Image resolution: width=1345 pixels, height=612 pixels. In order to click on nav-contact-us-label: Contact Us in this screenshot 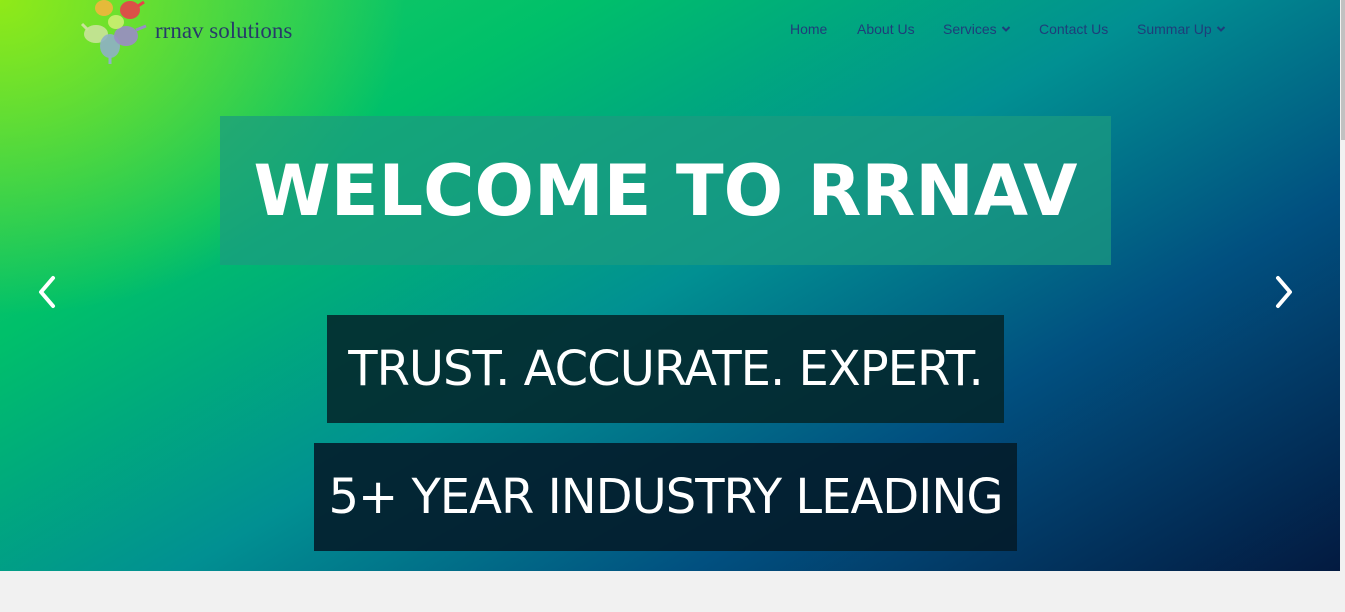, I will do `click(1074, 29)`.